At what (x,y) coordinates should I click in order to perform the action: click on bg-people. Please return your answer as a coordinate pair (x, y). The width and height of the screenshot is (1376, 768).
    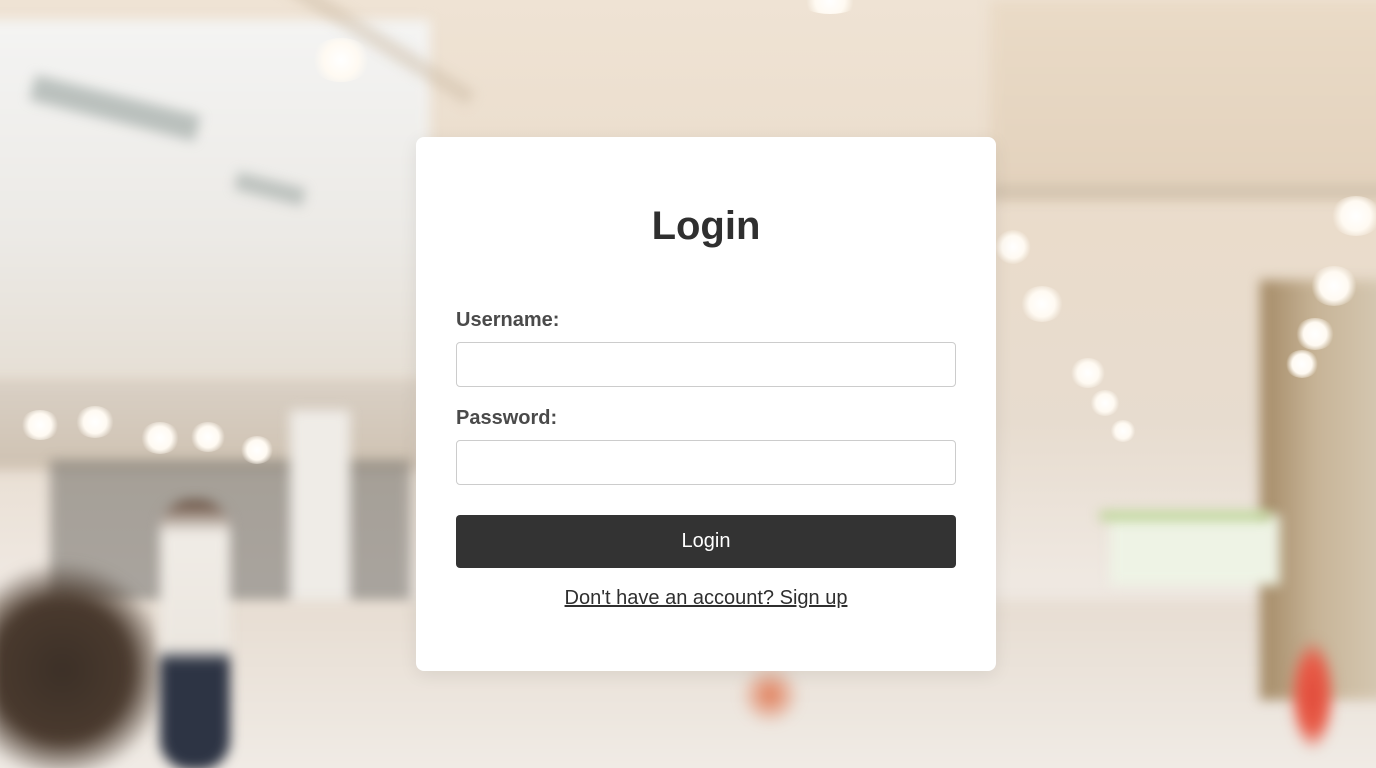
    Looking at the image, I should click on (85, 664).